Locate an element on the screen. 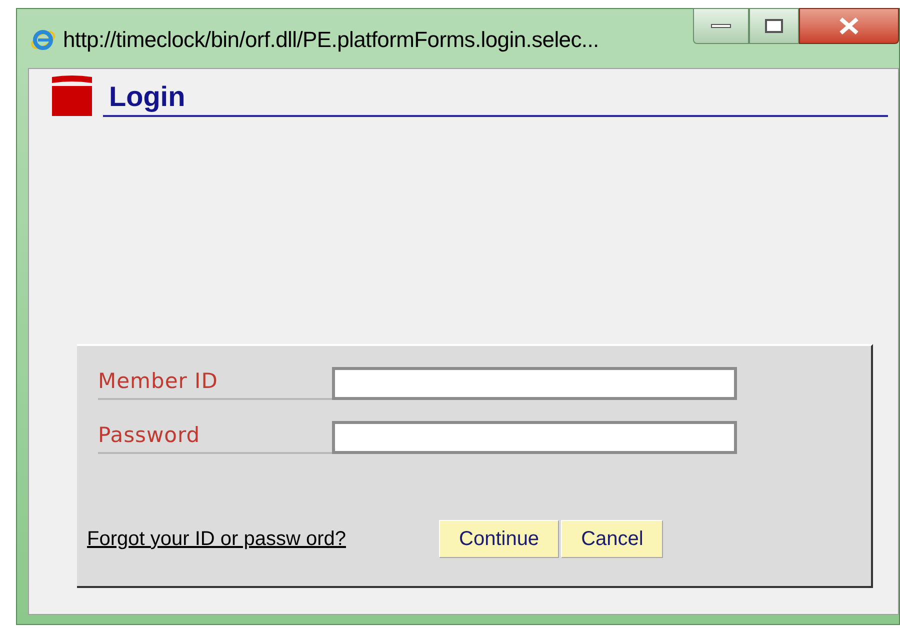 This screenshot has width=900, height=628. continue-button: Continue is located at coordinates (499, 539).